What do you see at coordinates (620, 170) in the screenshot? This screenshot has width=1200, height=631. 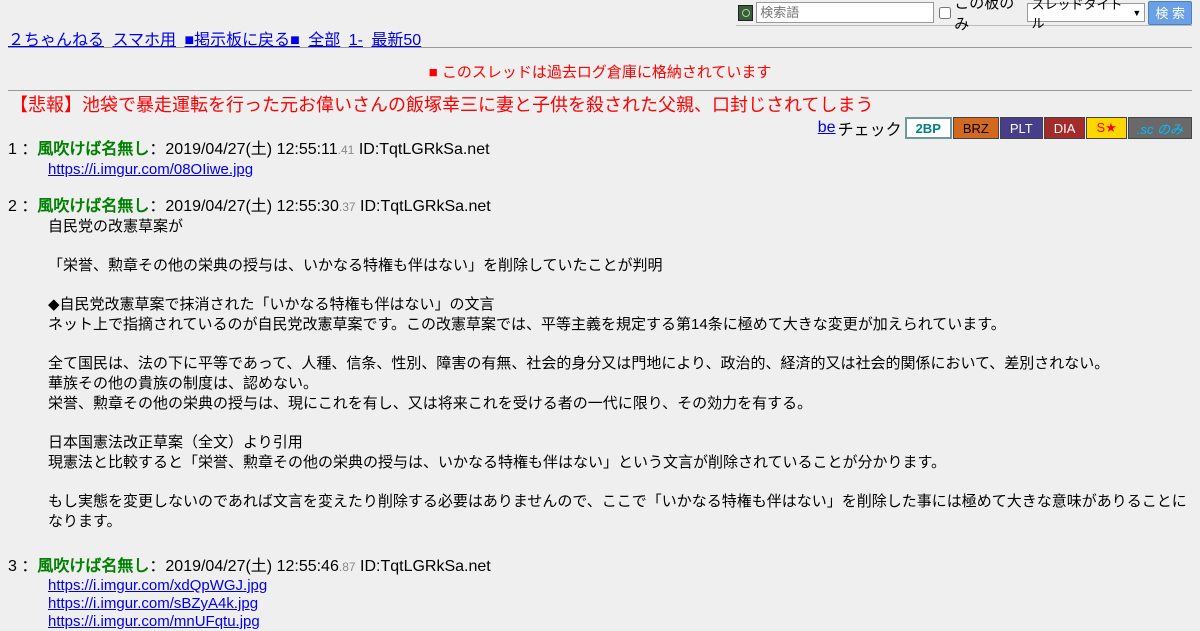 I see `post-body: https://i.imgur.com/08OIiwe.jpg` at bounding box center [620, 170].